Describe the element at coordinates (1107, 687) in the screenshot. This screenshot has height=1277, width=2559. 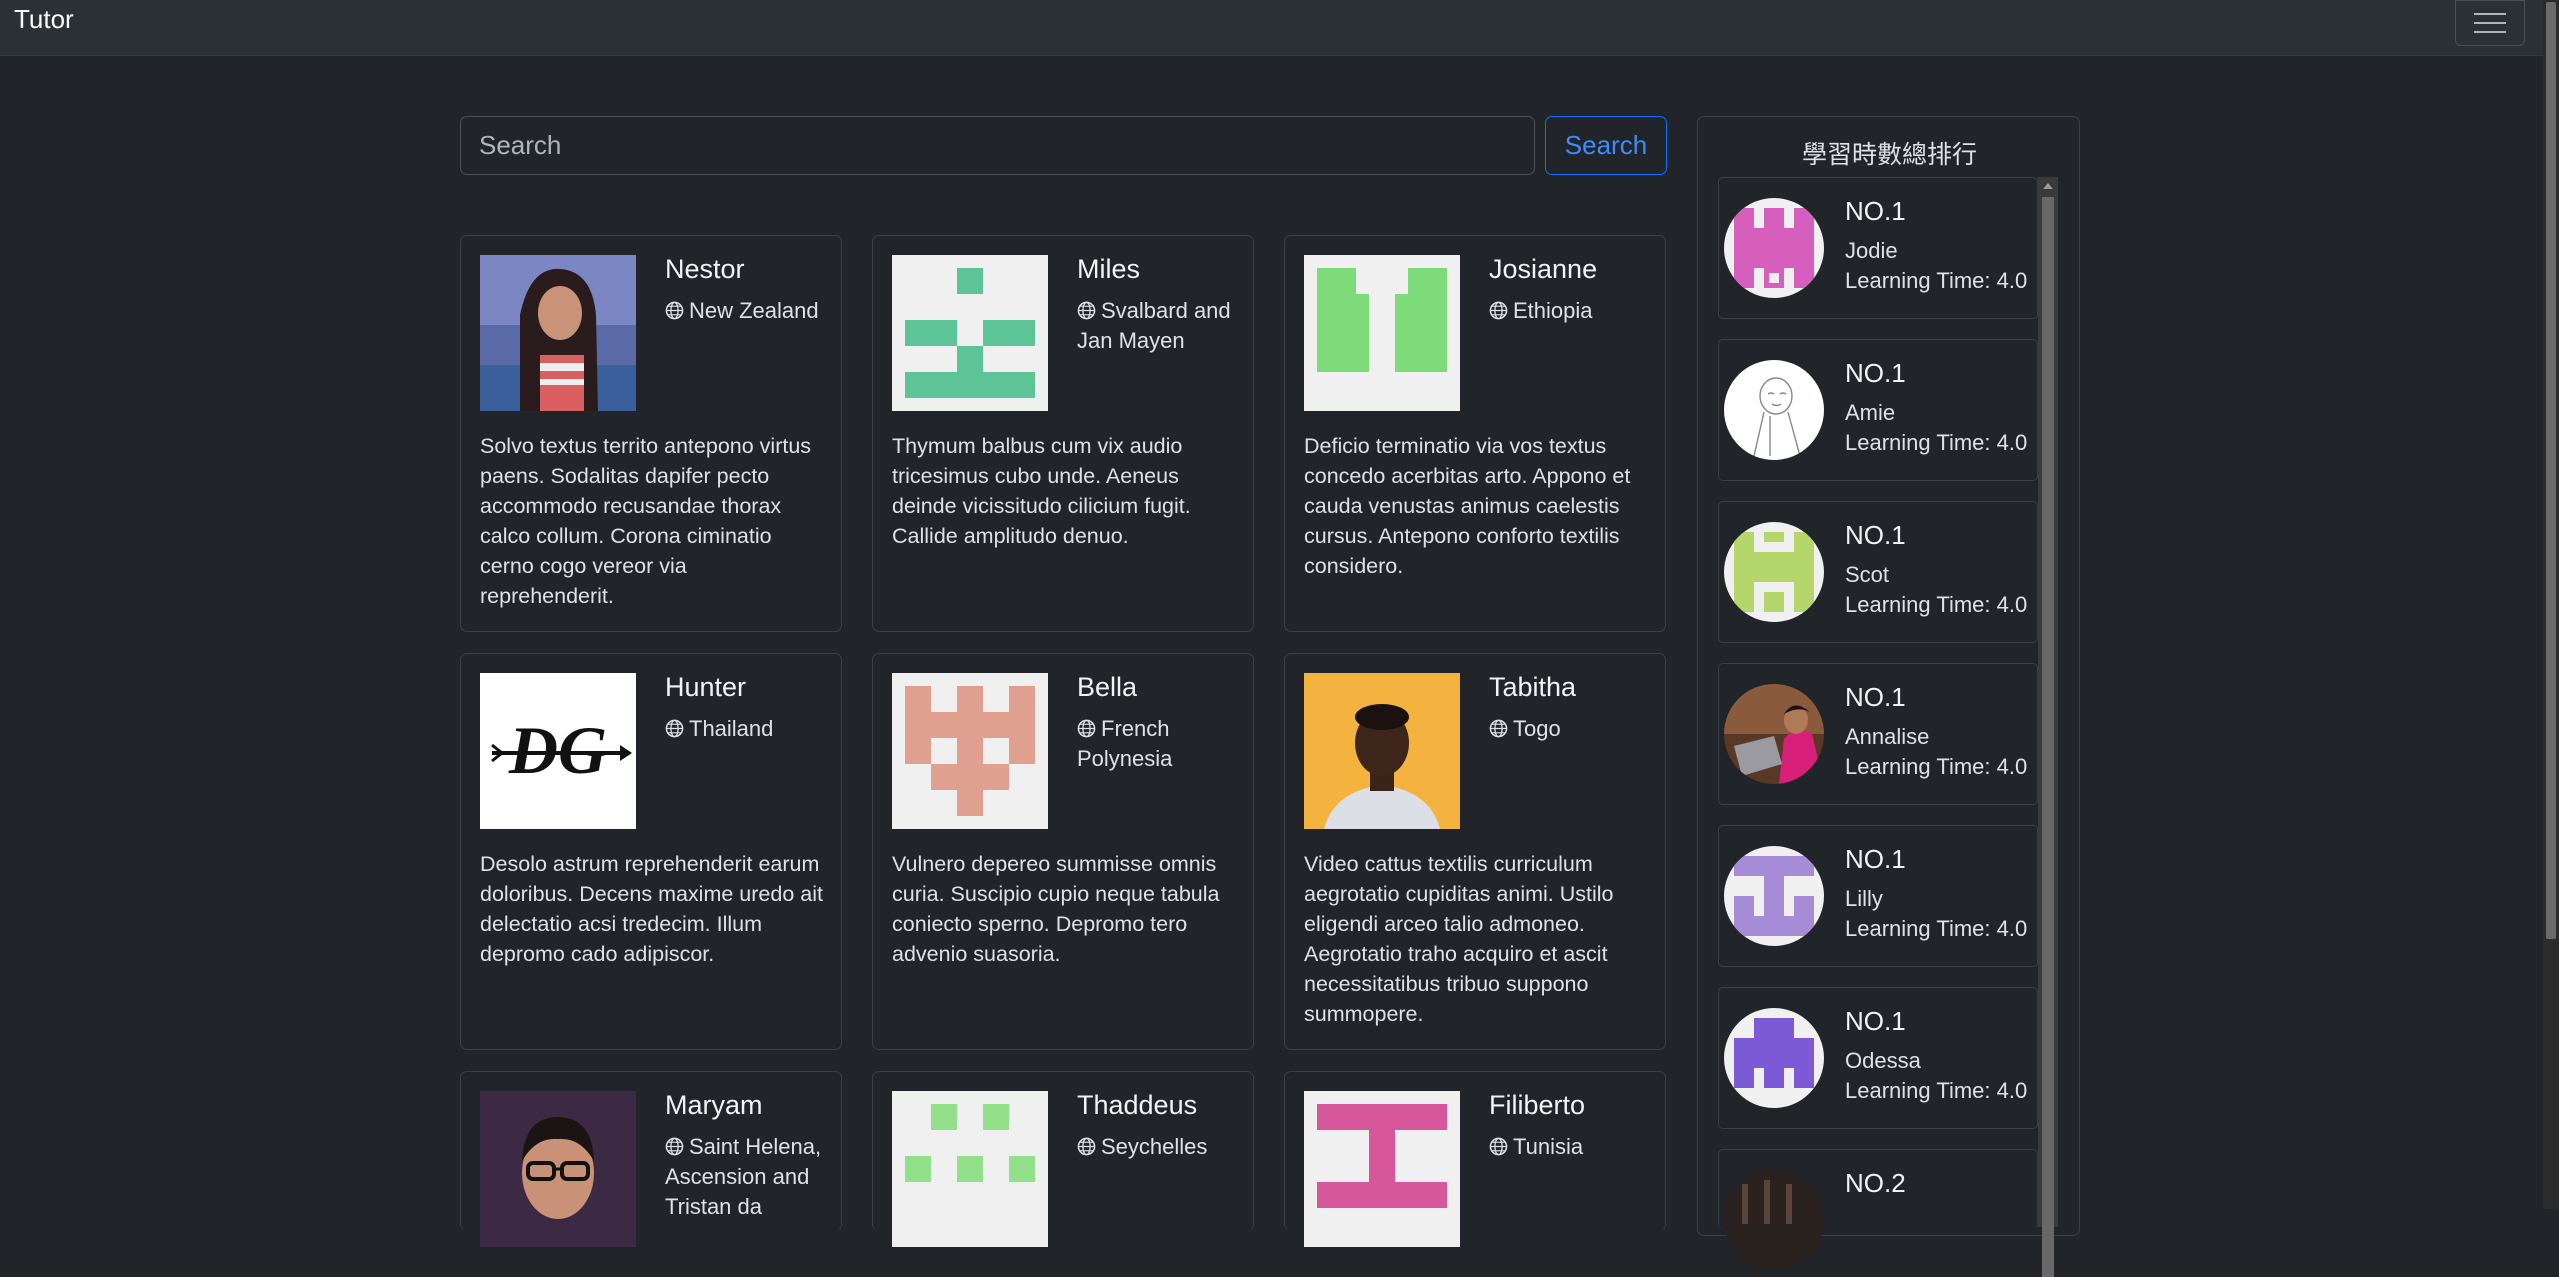
I see `tutor-name: Bella` at that location.